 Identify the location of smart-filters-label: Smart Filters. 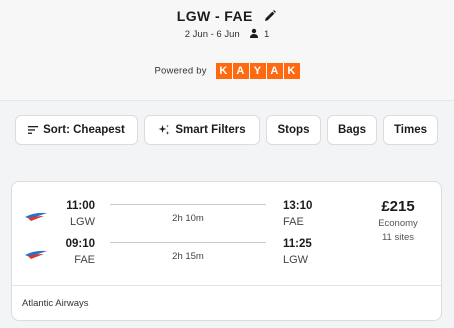
(210, 130).